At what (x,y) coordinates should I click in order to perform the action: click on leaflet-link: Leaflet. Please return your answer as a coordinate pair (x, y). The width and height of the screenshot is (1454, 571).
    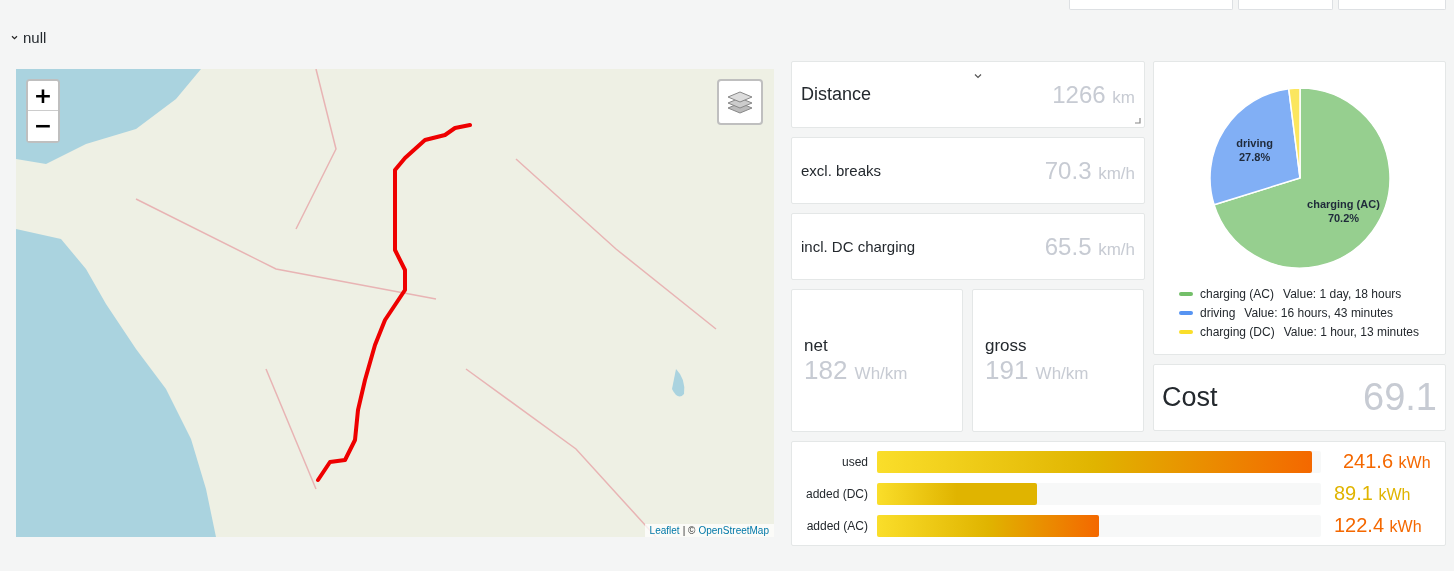
    Looking at the image, I should click on (664, 530).